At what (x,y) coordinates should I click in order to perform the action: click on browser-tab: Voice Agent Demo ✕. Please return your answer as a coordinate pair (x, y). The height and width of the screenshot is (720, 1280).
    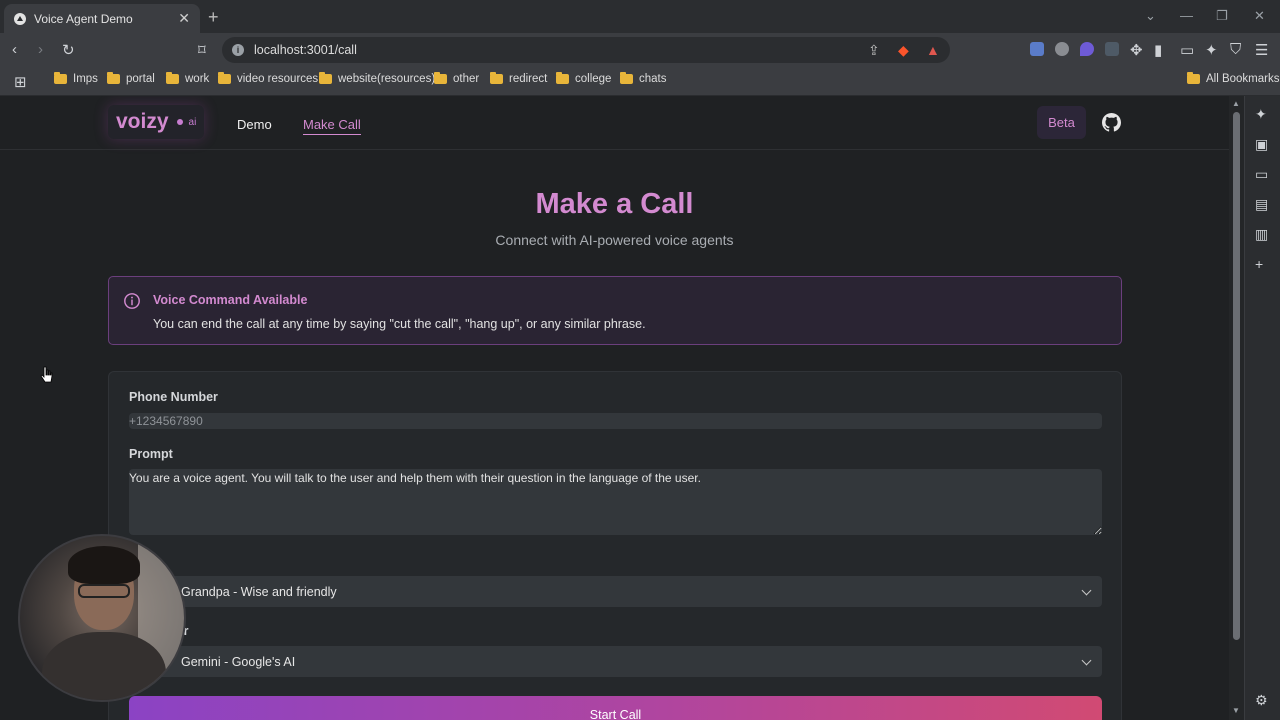
    Looking at the image, I should click on (102, 18).